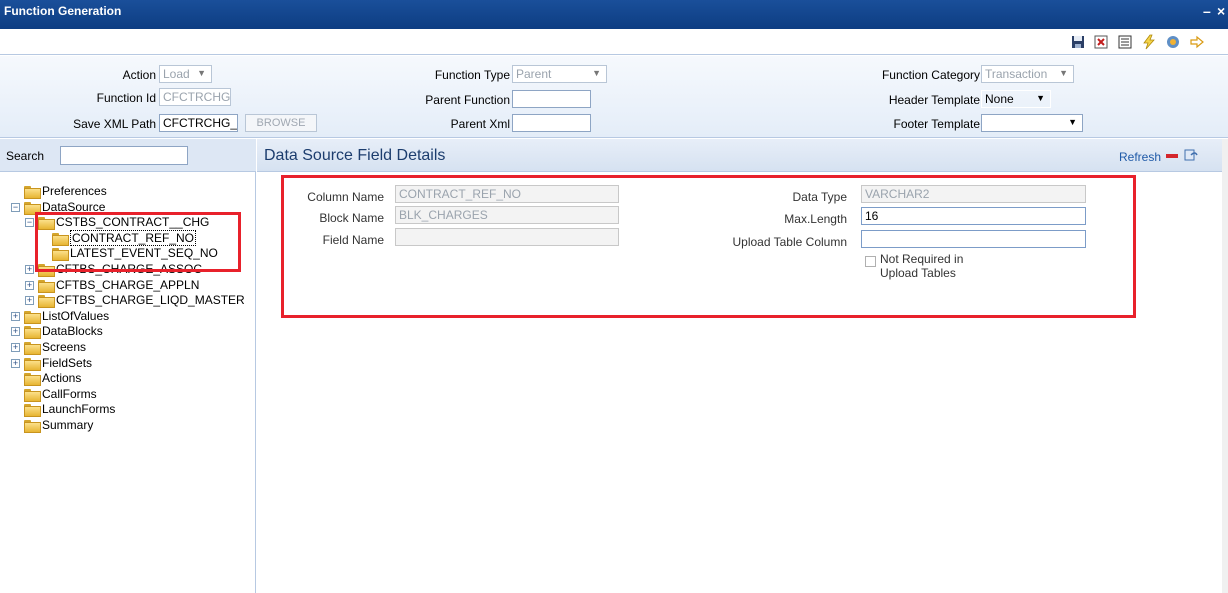 Image resolution: width=1228 pixels, height=593 pixels. I want to click on tree-node: + CFTBS_CHARGE_LIQD_MASTER, so click(135, 300).